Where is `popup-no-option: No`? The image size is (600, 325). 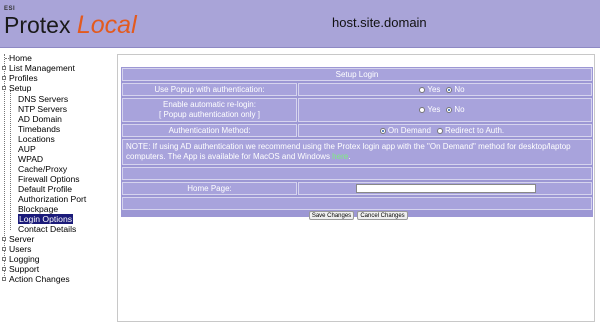
popup-no-option: No is located at coordinates (455, 89).